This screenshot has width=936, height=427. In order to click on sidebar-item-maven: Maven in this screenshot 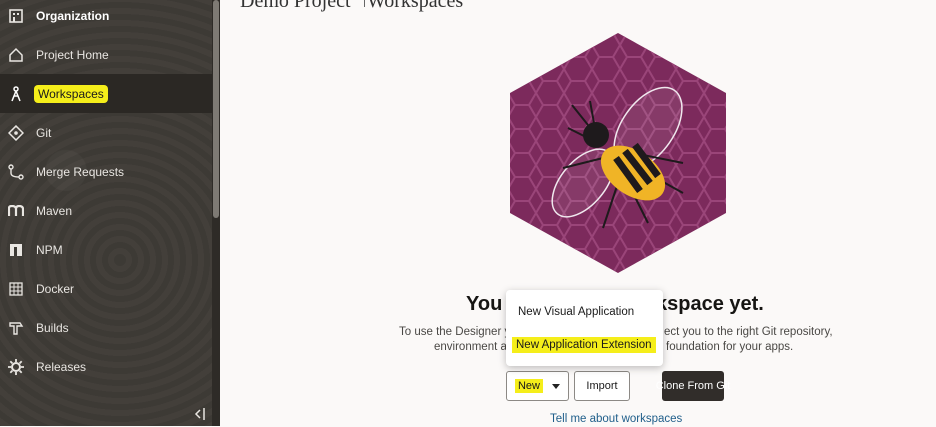, I will do `click(106, 210)`.